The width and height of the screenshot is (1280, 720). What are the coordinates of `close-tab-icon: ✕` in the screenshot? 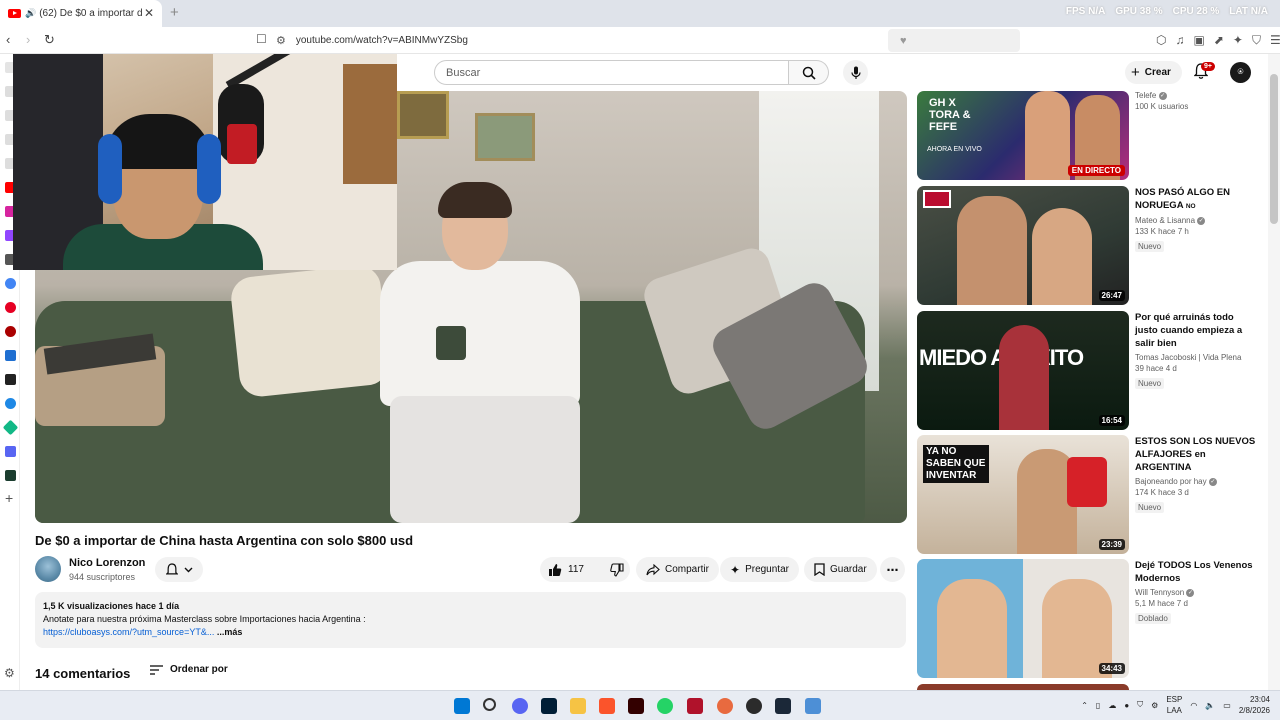 It's located at (149, 13).